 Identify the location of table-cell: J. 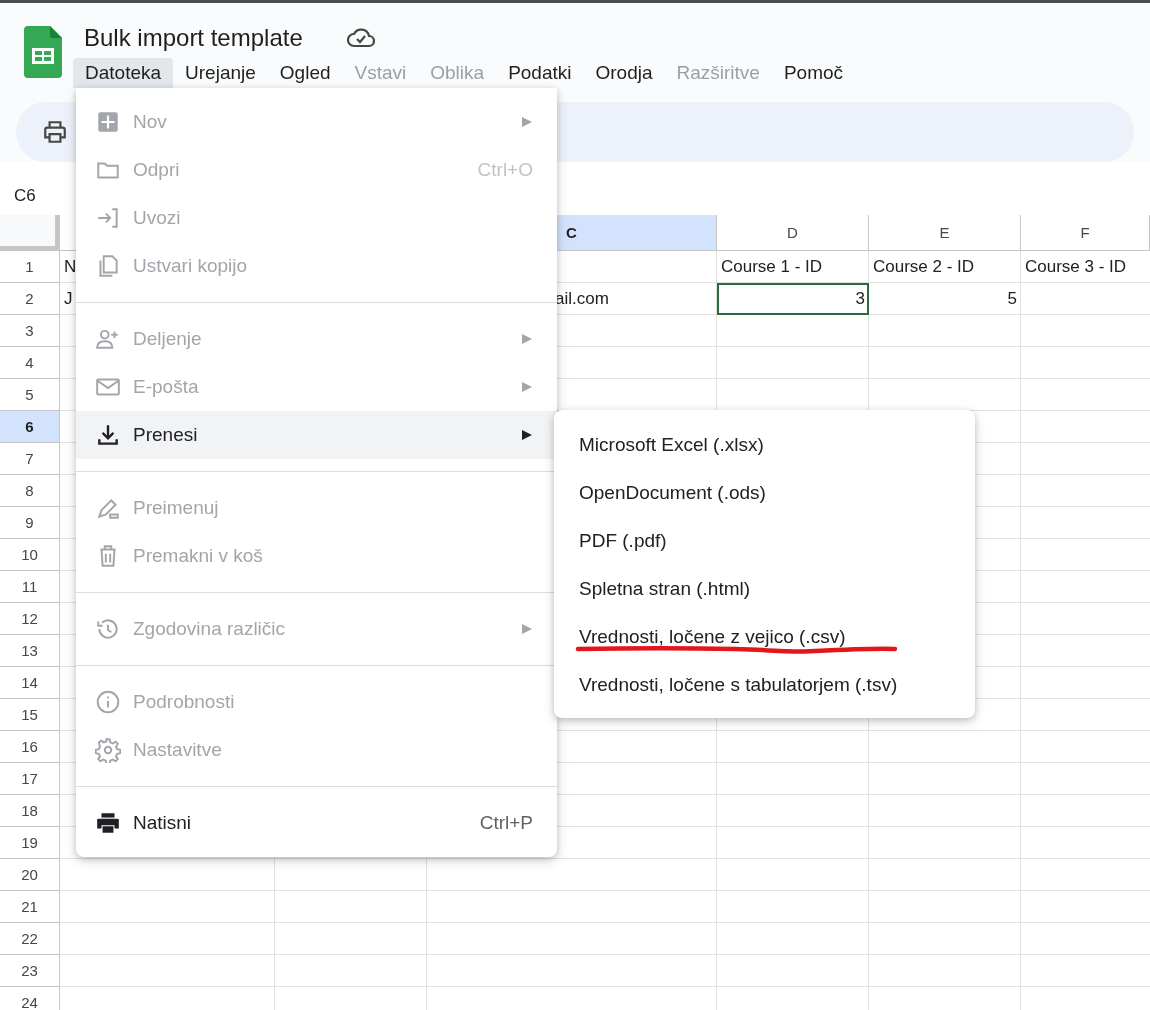
(68, 298).